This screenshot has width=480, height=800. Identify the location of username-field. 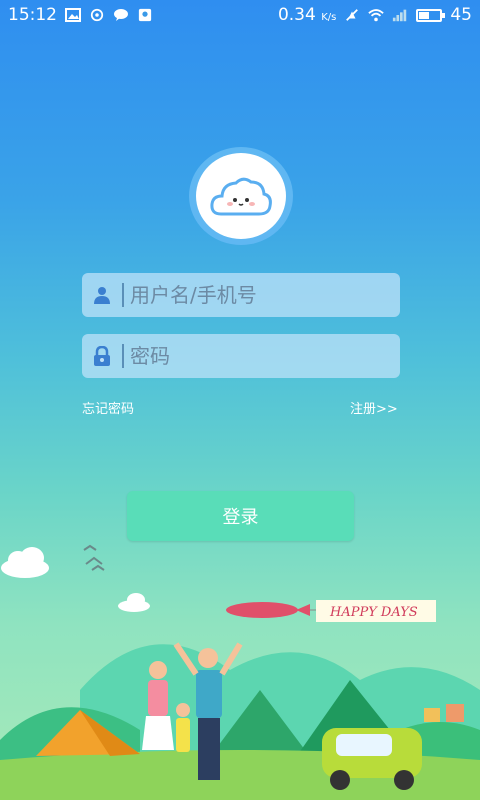
(241, 295).